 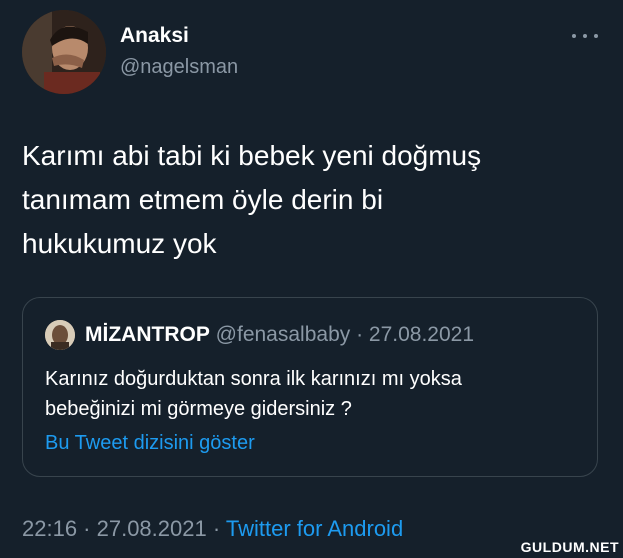 What do you see at coordinates (569, 547) in the screenshot?
I see `watermark: GULDUM.NET` at bounding box center [569, 547].